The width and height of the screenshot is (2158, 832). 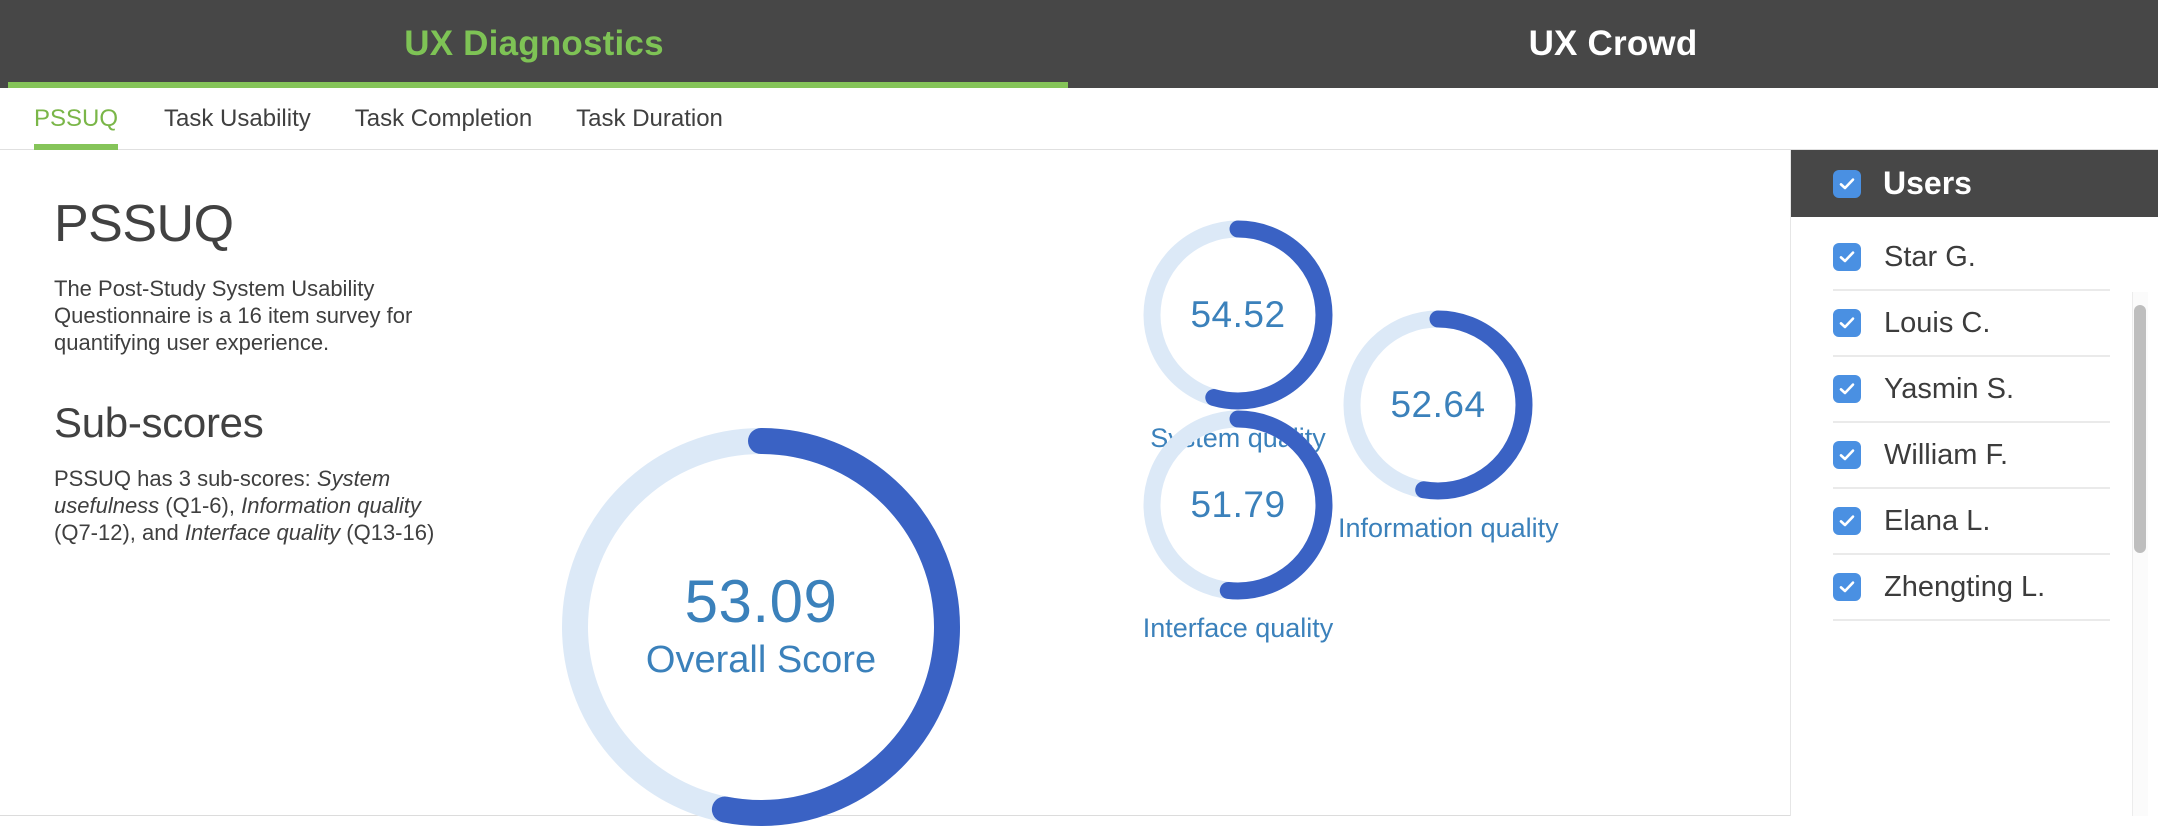 I want to click on user-list-item: William F., so click(x=1974, y=455).